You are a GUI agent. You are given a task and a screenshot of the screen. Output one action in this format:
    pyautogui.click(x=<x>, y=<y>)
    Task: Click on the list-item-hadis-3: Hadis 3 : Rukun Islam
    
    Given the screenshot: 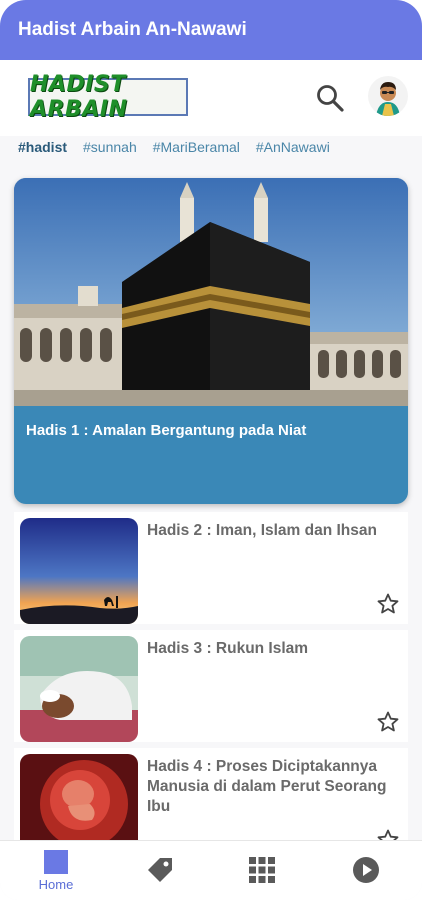 What is the action you would take?
    pyautogui.click(x=211, y=686)
    